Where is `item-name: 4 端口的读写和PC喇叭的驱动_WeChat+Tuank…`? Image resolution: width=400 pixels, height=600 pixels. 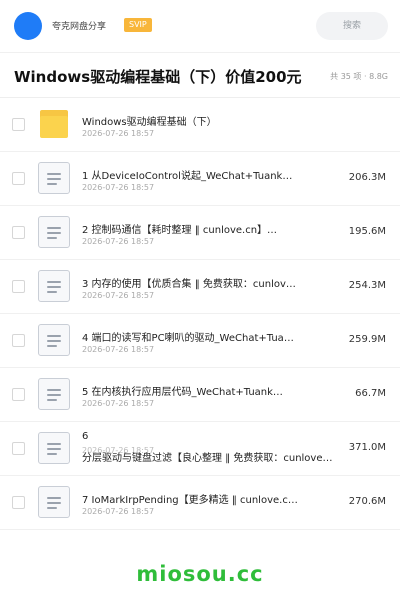
item-name: 4 端口的读写和PC喇叭的驱动_WeChat+Tuank… is located at coordinates (191, 338).